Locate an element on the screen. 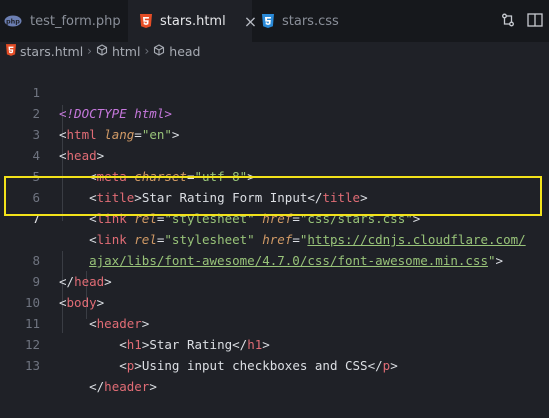 Image resolution: width=549 pixels, height=418 pixels. breadcrumb: stars.html › html › head is located at coordinates (274, 51).